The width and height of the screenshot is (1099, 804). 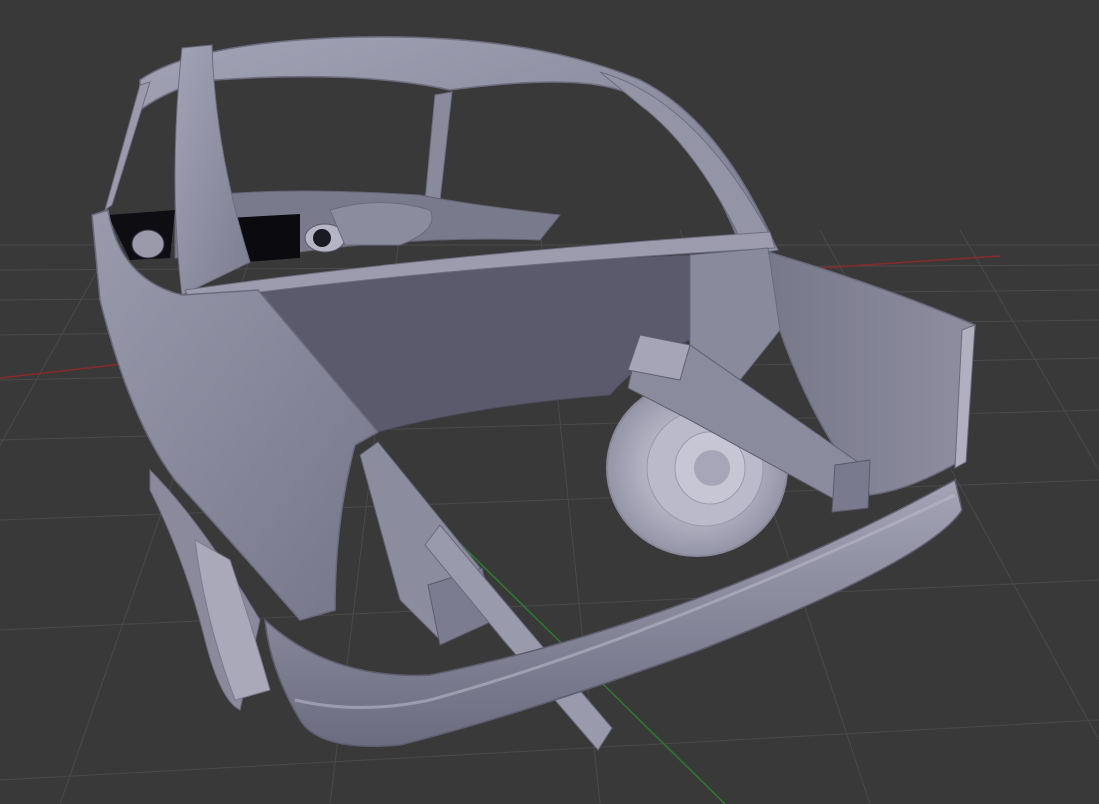 I want to click on window-frame-center, so click(x=438, y=147).